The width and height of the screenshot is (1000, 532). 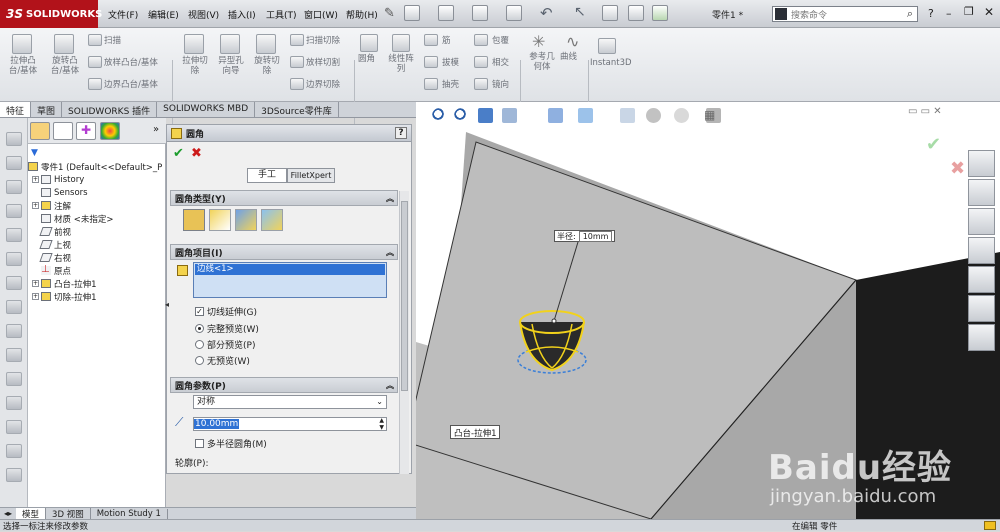 What do you see at coordinates (167, 304) in the screenshot?
I see `collapse-panel-icon: ◂` at bounding box center [167, 304].